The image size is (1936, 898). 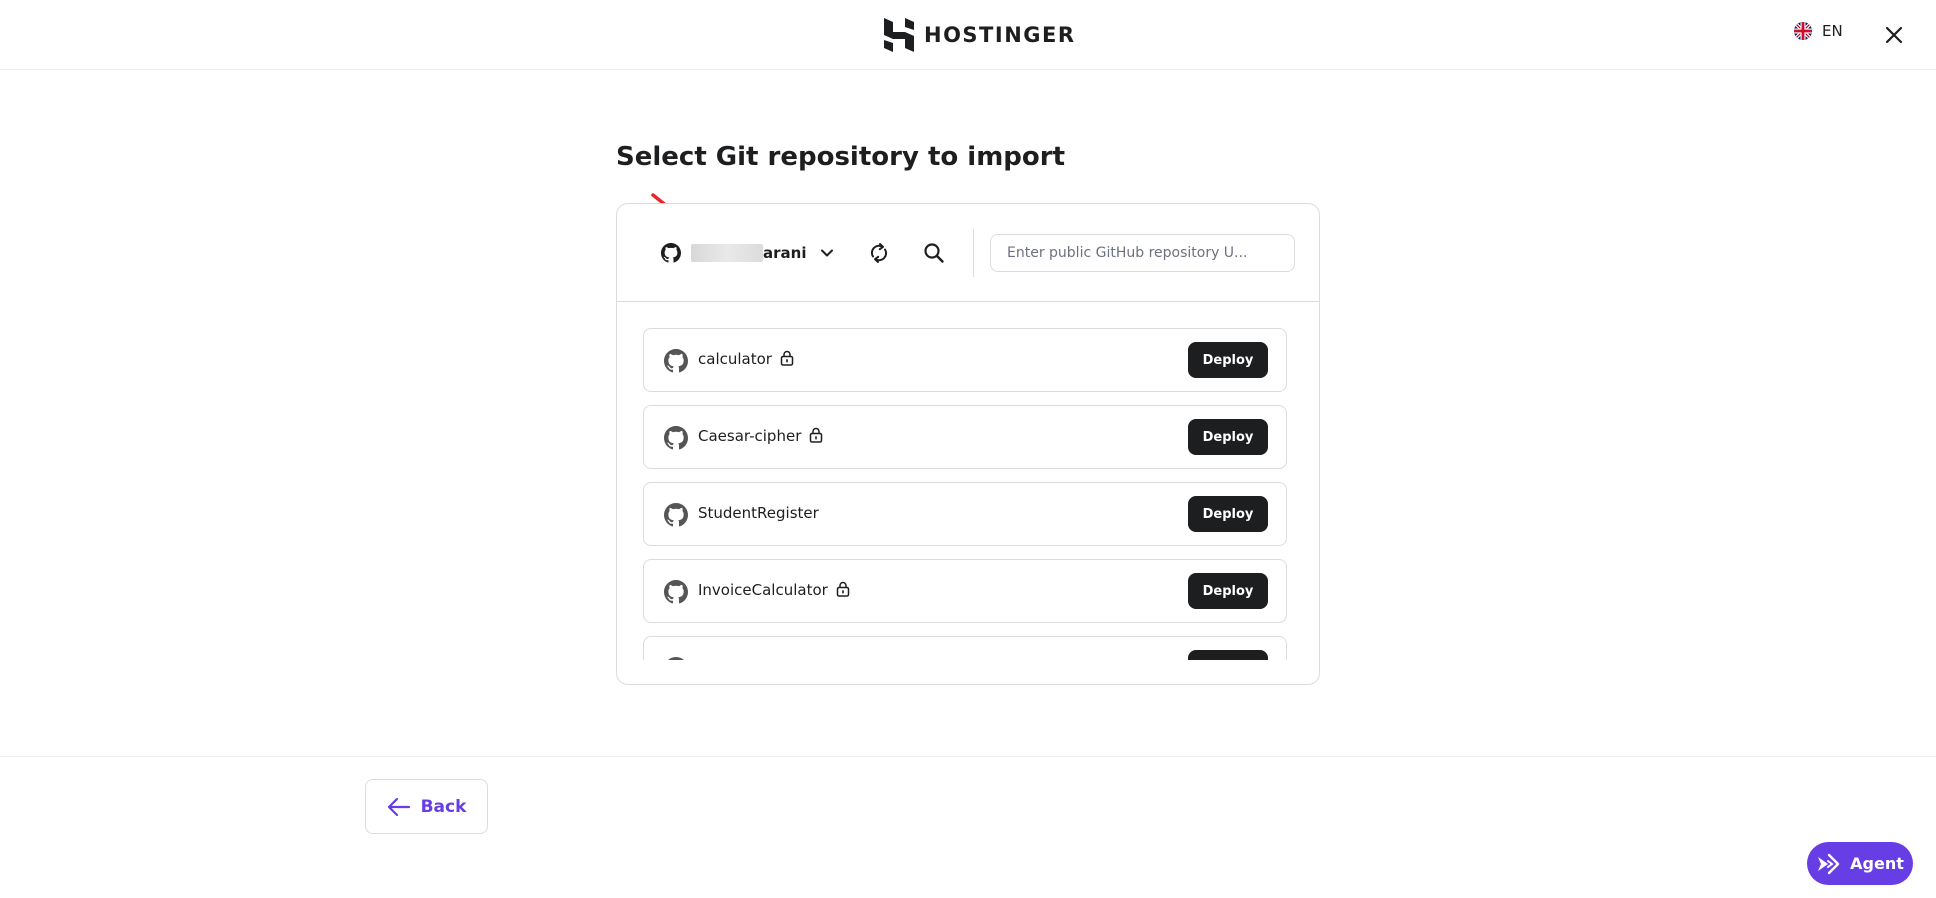 I want to click on agent-icon, so click(x=1829, y=863).